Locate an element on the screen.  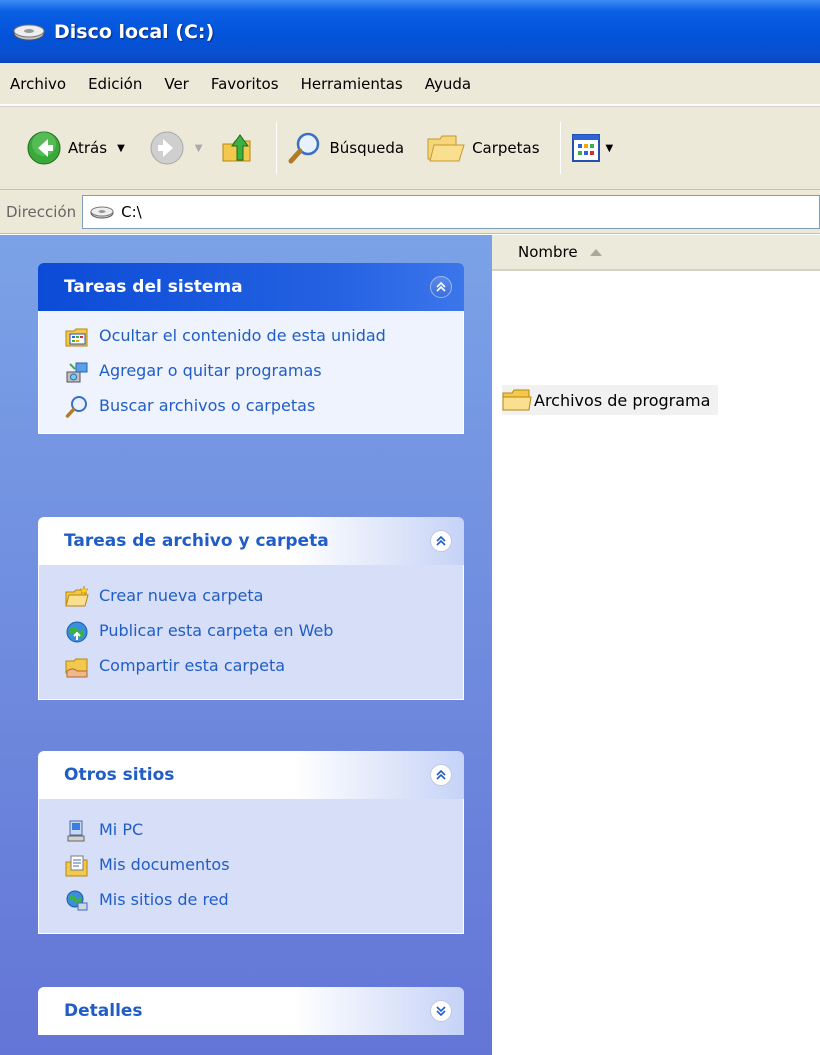
other-places-header: Otros sitios is located at coordinates (251, 775).